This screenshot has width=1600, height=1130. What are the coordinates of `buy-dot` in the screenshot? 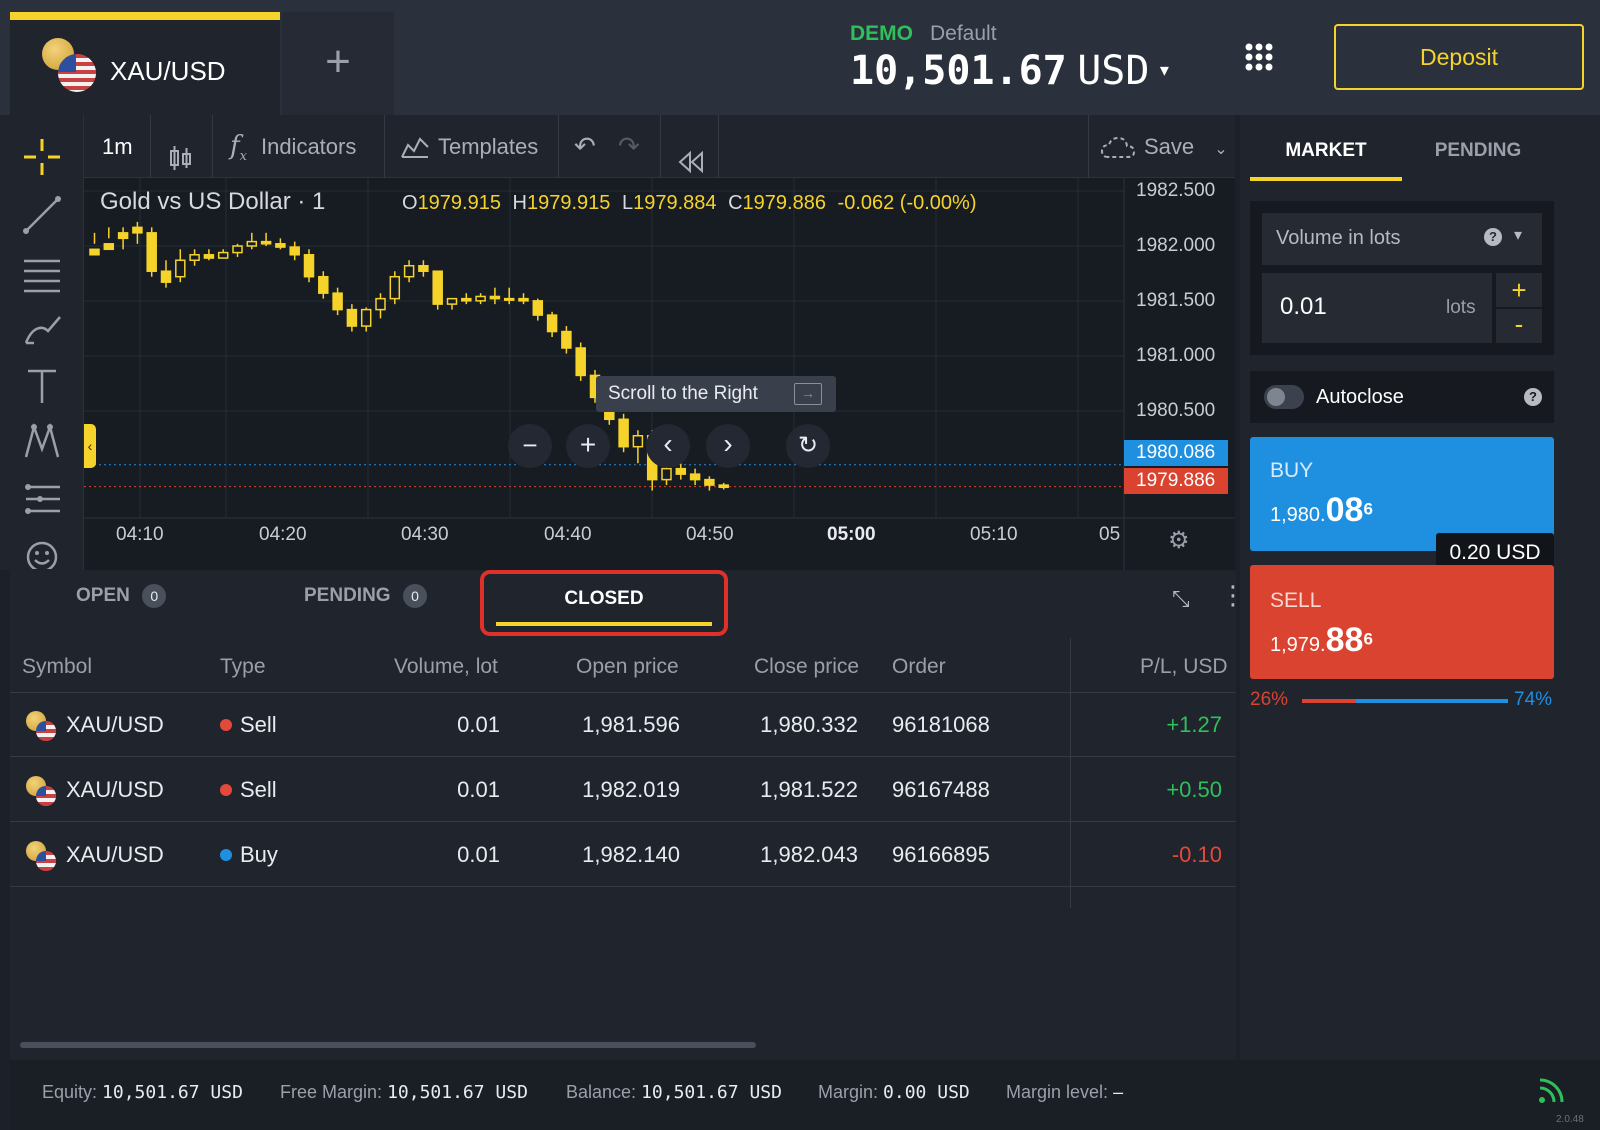 It's located at (226, 855).